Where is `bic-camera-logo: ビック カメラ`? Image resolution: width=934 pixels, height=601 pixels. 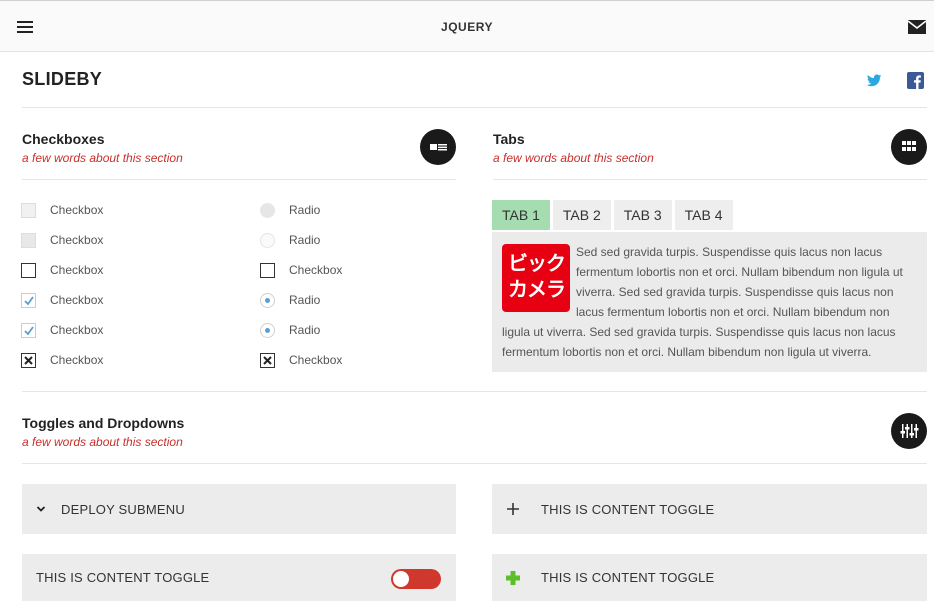
bic-camera-logo: ビック カメラ is located at coordinates (536, 278).